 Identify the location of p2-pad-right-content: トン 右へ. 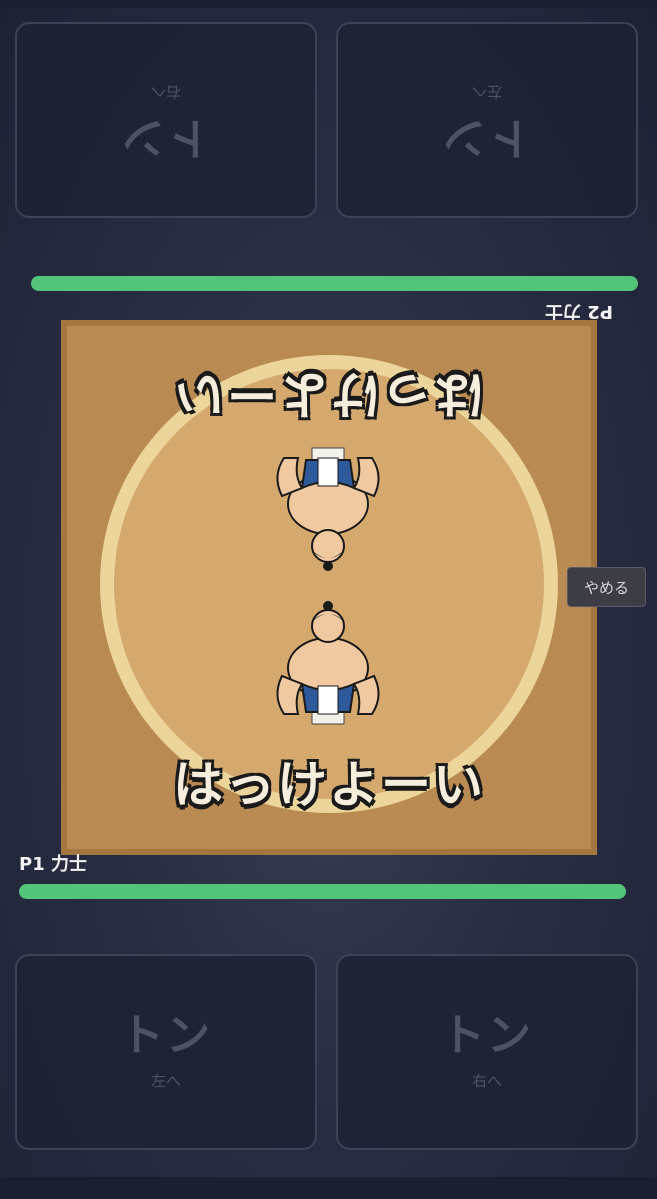
(166, 122).